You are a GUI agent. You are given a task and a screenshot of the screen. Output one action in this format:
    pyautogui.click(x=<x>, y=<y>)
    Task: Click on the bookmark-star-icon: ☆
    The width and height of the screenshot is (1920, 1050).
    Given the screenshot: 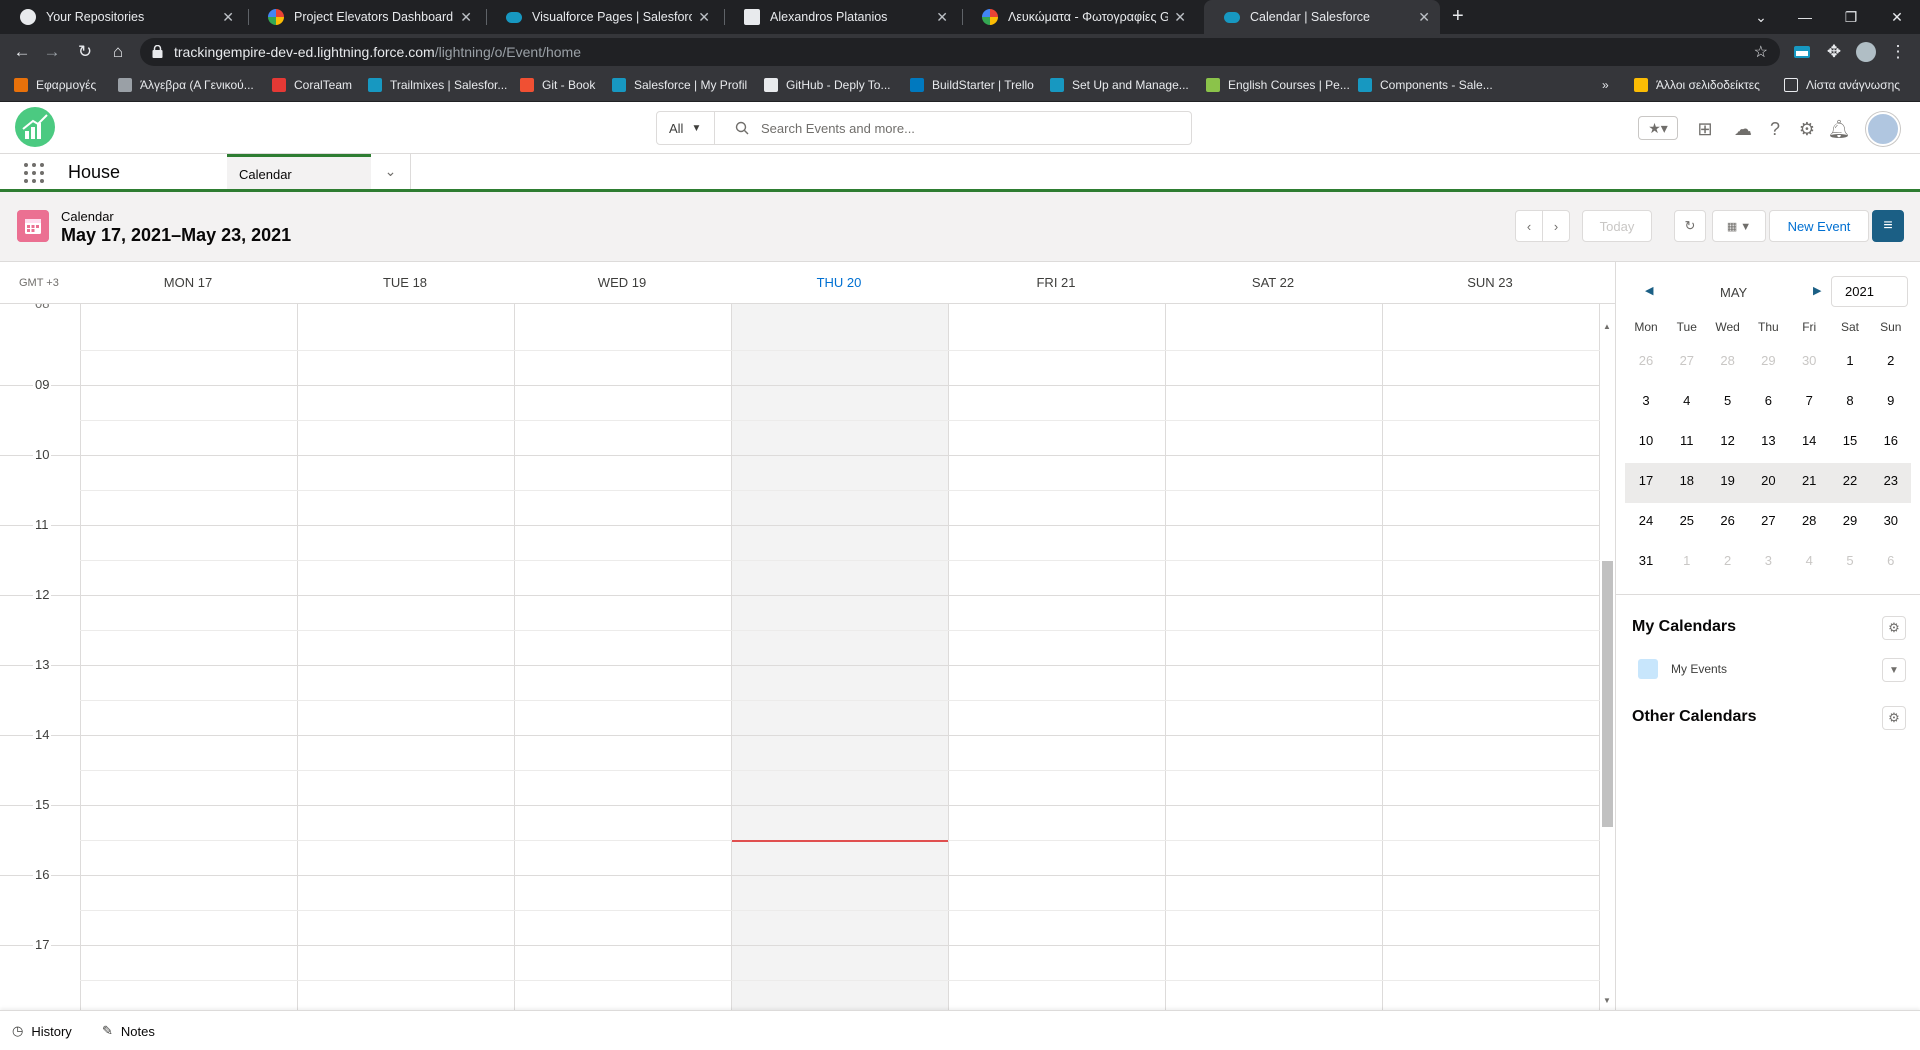 What is the action you would take?
    pyautogui.click(x=1761, y=52)
    